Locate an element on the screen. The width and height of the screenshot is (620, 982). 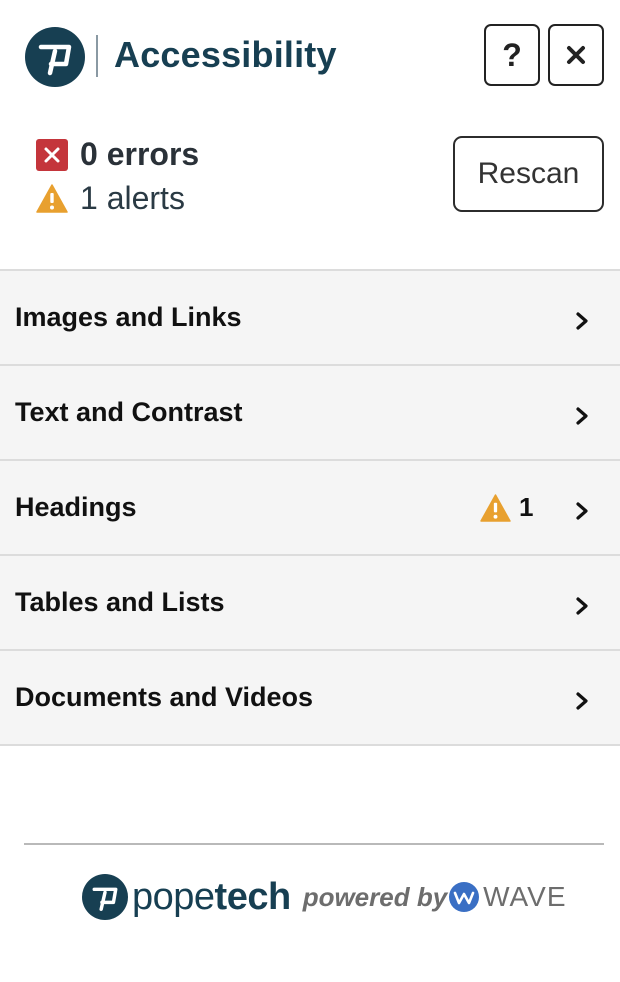
category-label: Images and Links is located at coordinates (128, 317).